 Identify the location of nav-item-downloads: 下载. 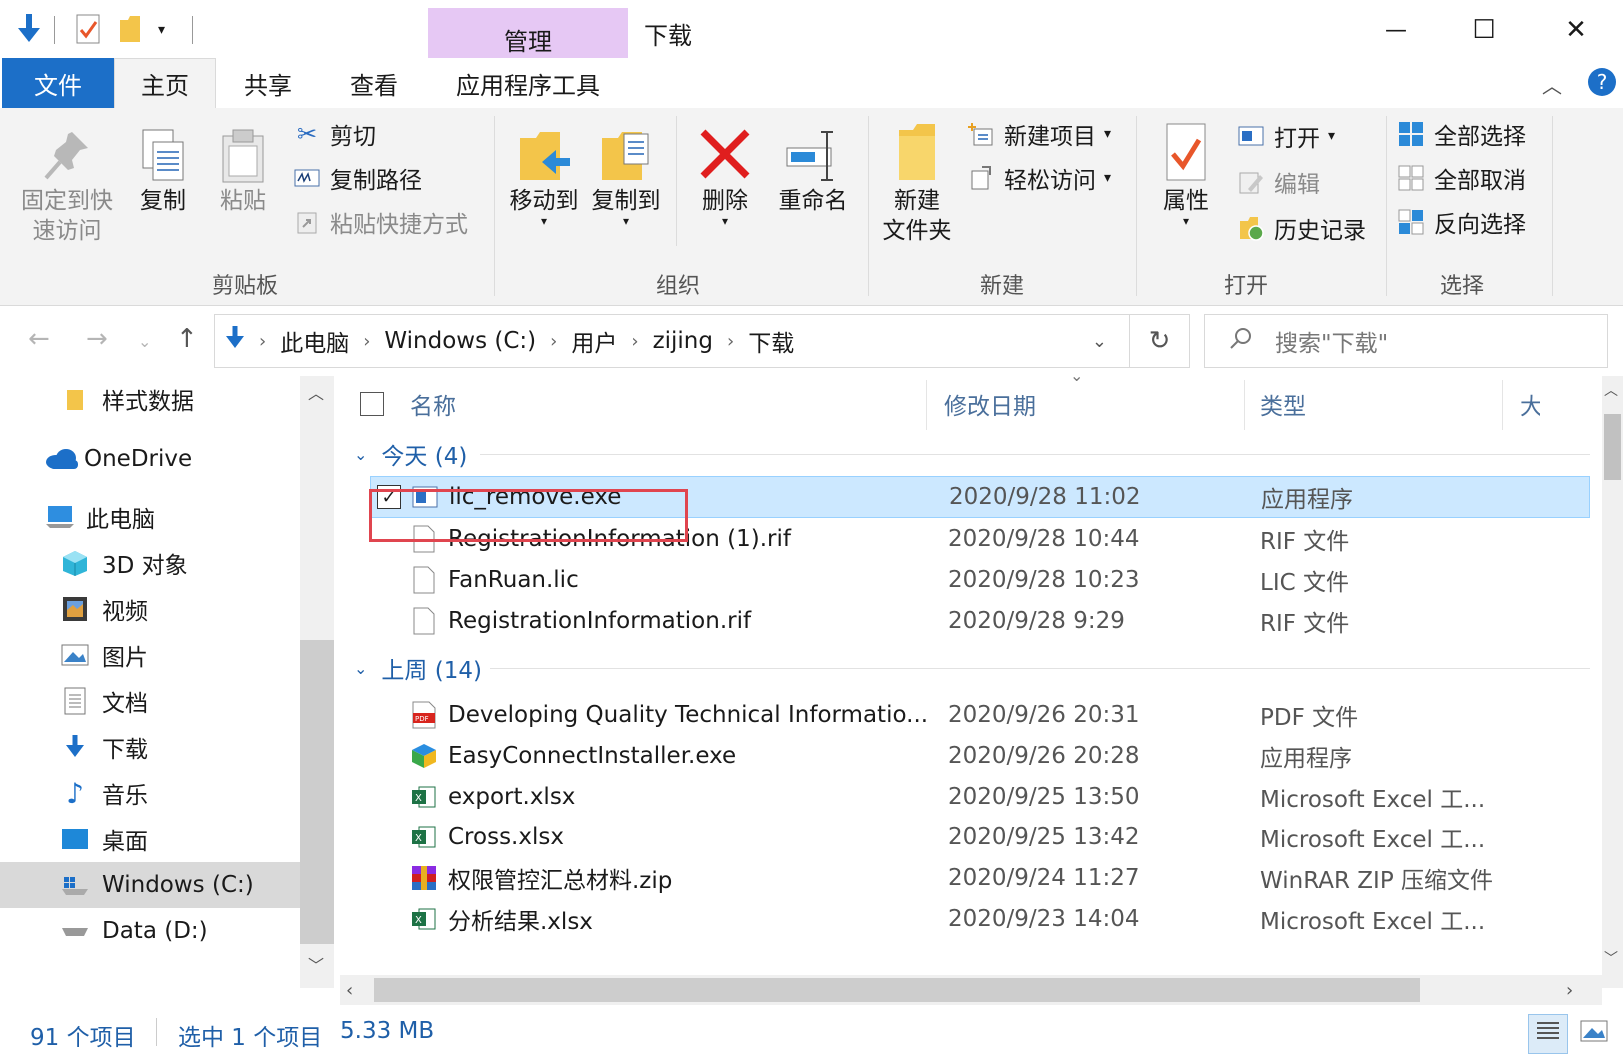
(150, 747).